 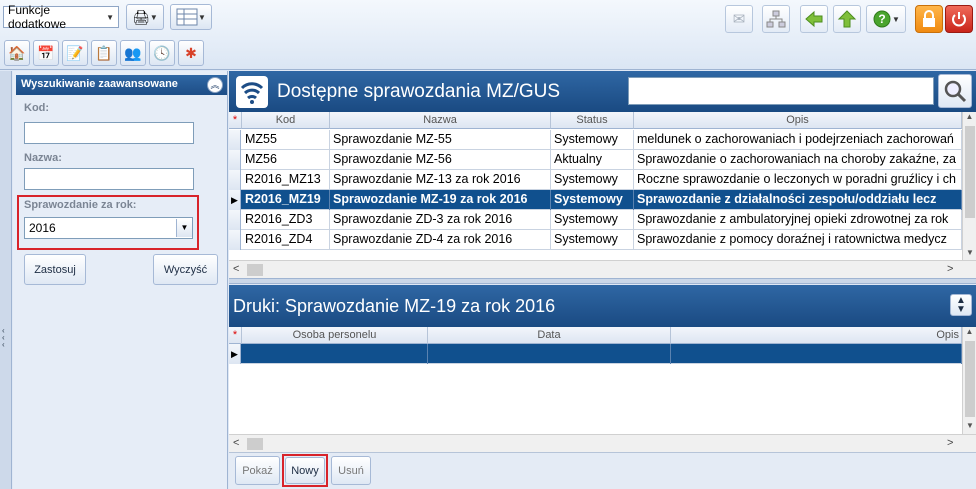 I want to click on refresh-clock-icon: 🕓, so click(x=162, y=52).